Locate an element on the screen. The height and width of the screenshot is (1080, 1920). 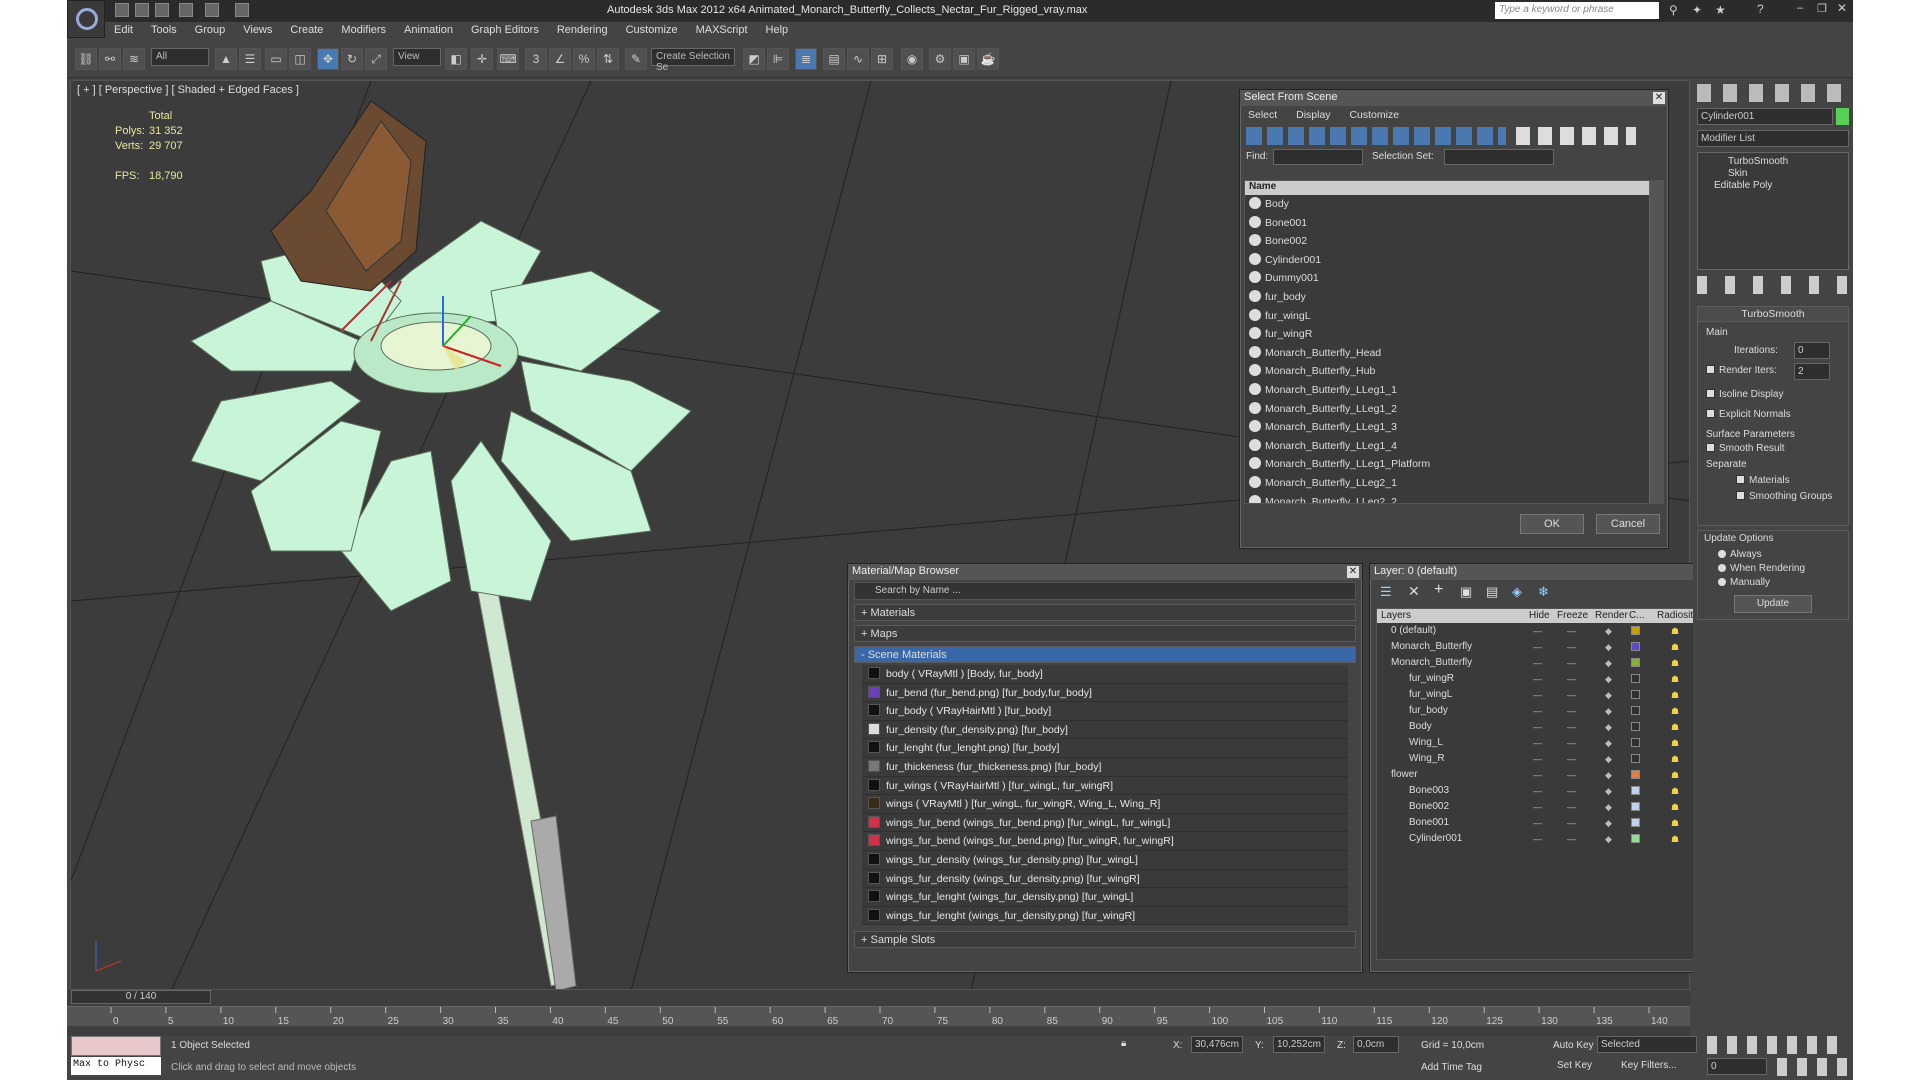
layers-column: Layers is located at coordinates (1396, 615).